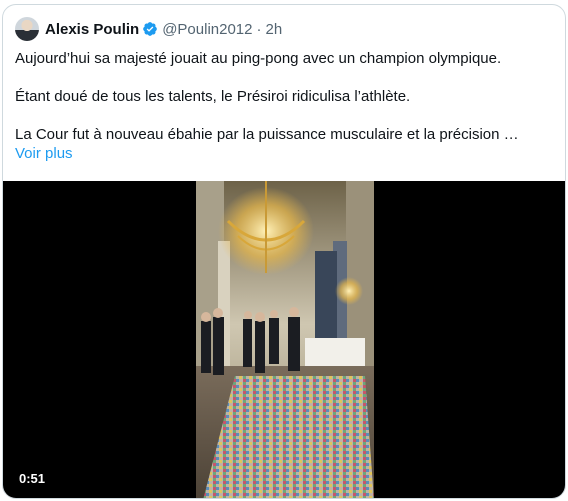 The height and width of the screenshot is (501, 568). What do you see at coordinates (92, 29) in the screenshot?
I see `author-name: Alexis Poulin` at bounding box center [92, 29].